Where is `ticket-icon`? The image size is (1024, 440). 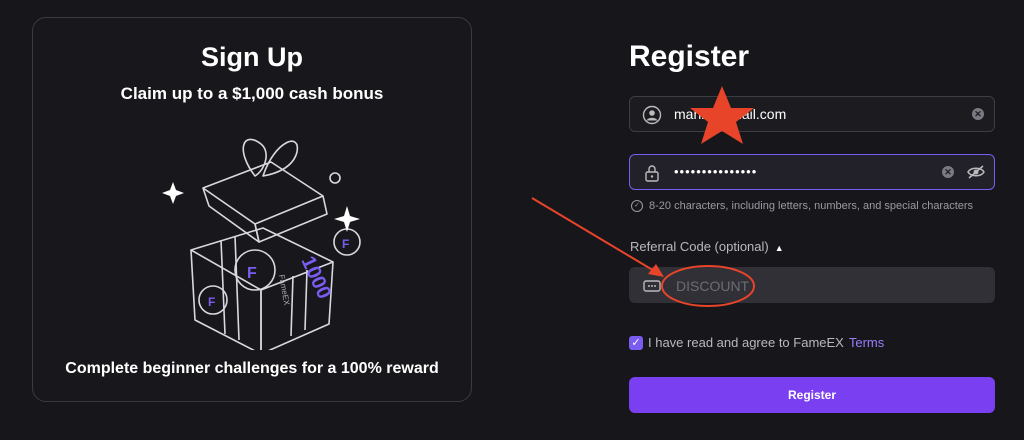
ticket-icon is located at coordinates (652, 286).